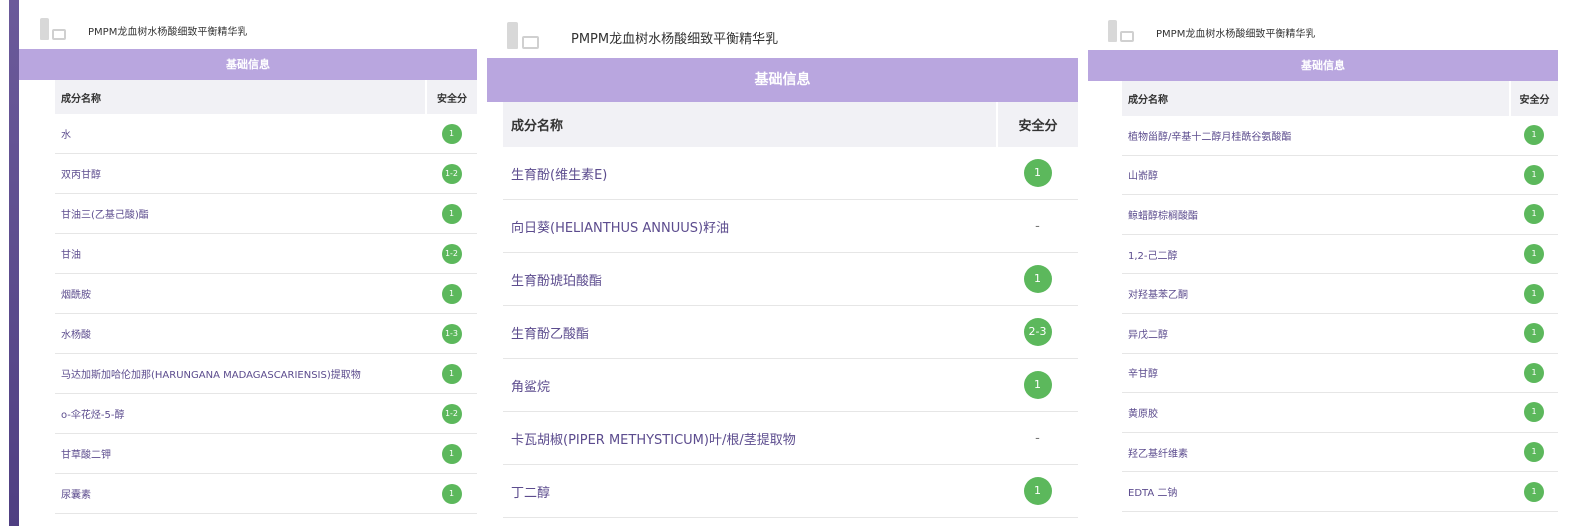 This screenshot has width=1572, height=526. I want to click on ingredient-name-link: 1,2-己二醇, so click(1316, 254).